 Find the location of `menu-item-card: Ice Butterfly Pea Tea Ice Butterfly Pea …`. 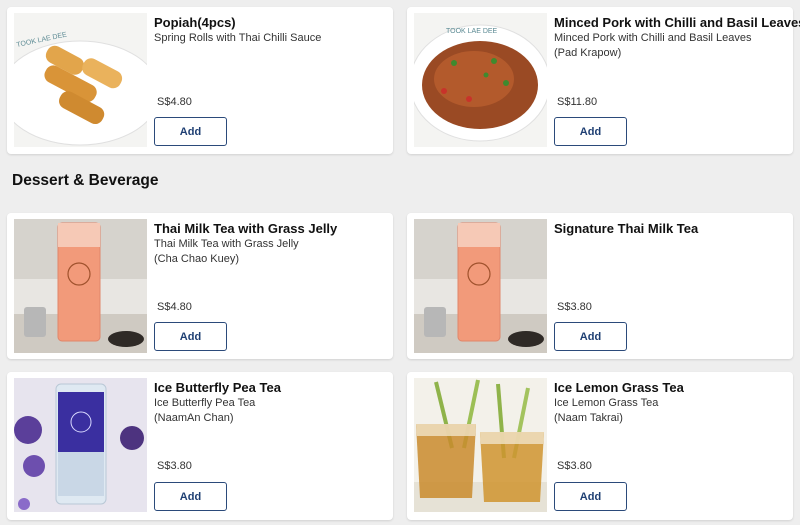

menu-item-card: Ice Butterfly Pea Tea Ice Butterfly Pea … is located at coordinates (200, 446).